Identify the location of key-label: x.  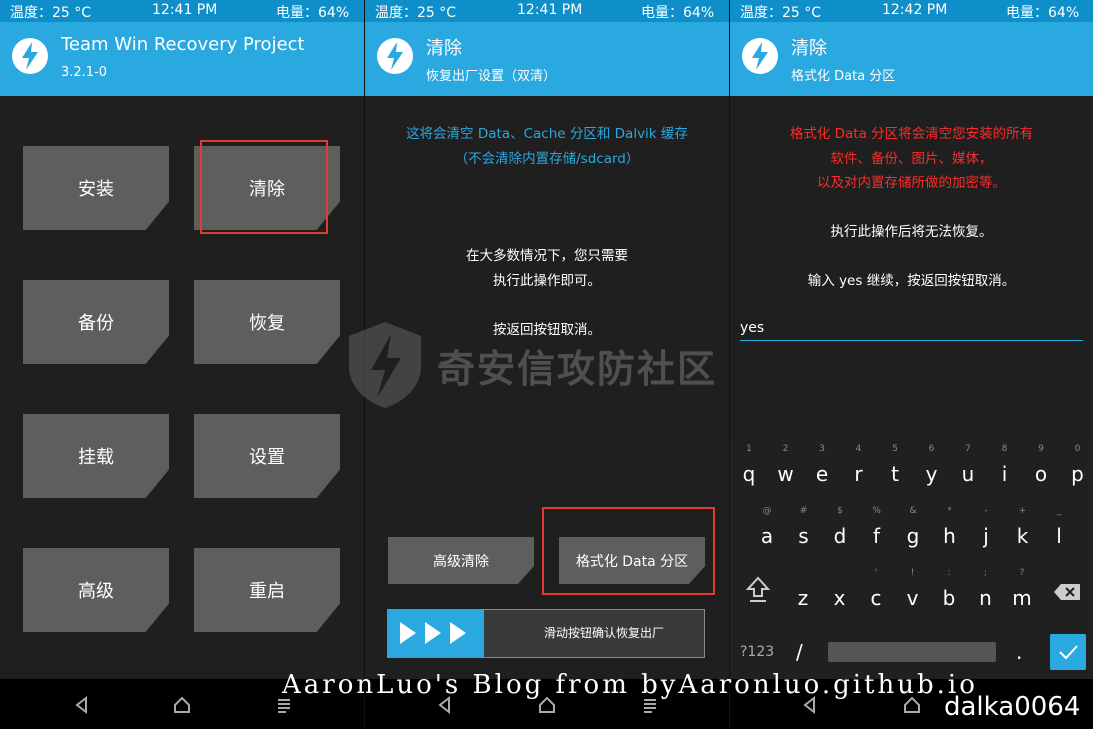
(839, 598).